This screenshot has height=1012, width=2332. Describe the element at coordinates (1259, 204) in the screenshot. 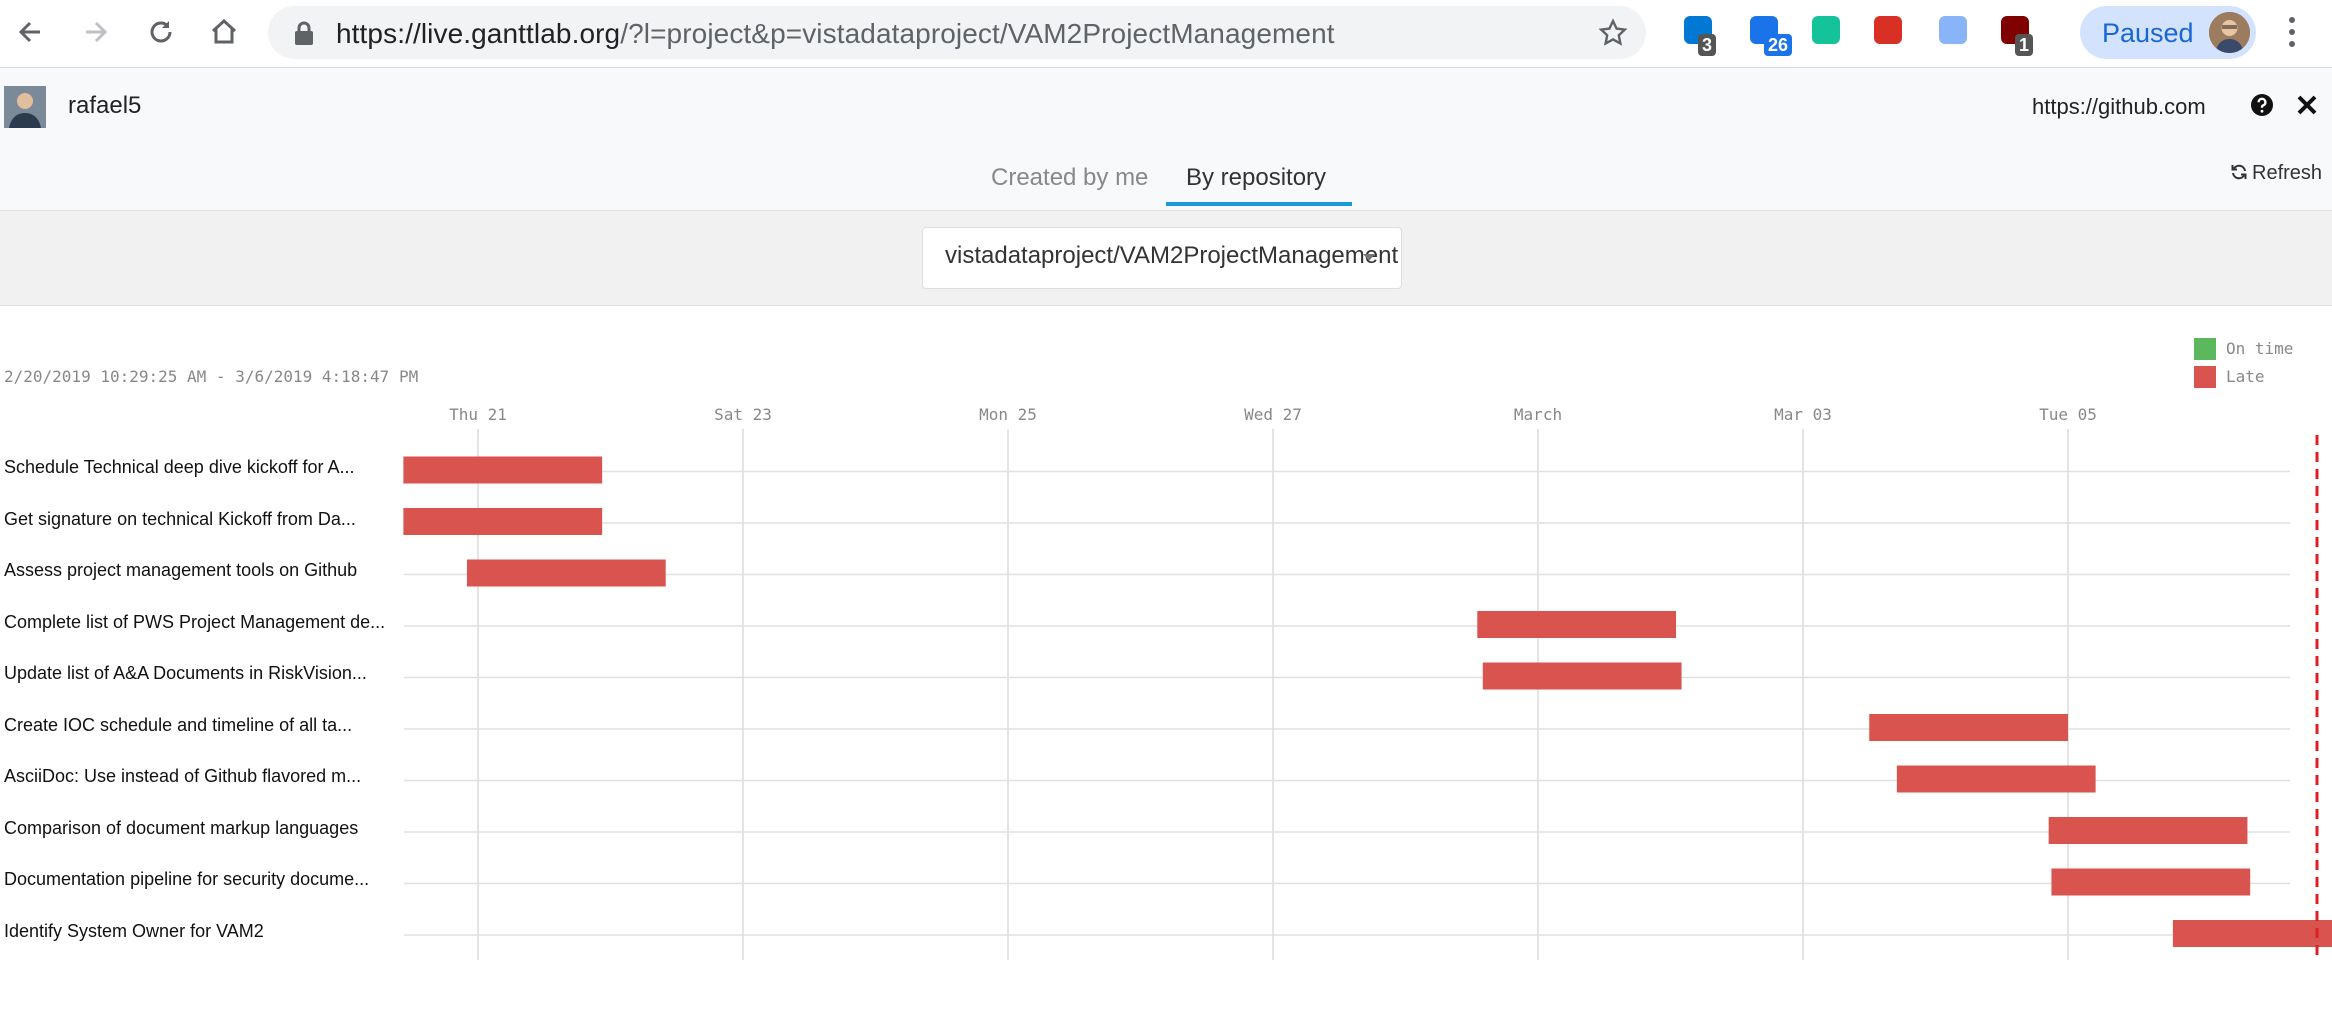

I see `active-tab-indicator` at that location.